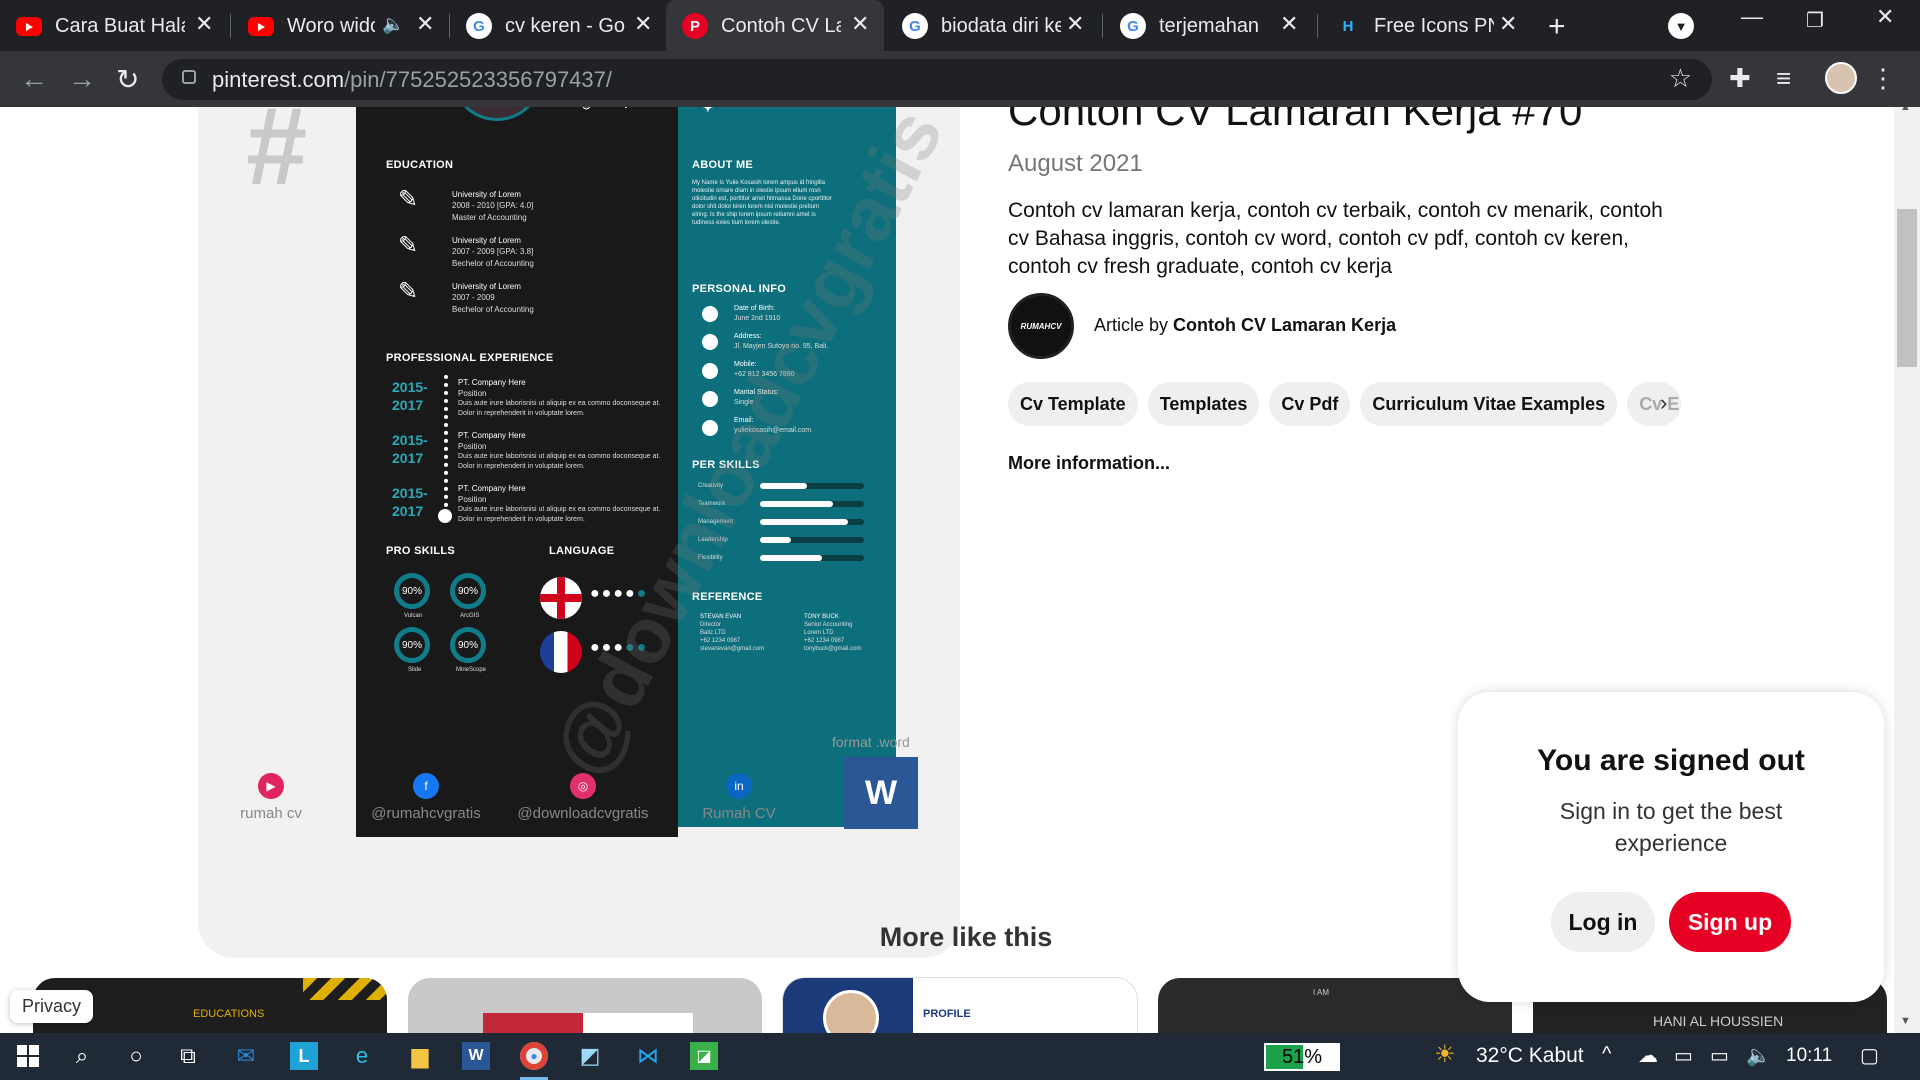 The width and height of the screenshot is (1920, 1080). I want to click on tab-7: H Free Icons PNG ✕, so click(1426, 25).